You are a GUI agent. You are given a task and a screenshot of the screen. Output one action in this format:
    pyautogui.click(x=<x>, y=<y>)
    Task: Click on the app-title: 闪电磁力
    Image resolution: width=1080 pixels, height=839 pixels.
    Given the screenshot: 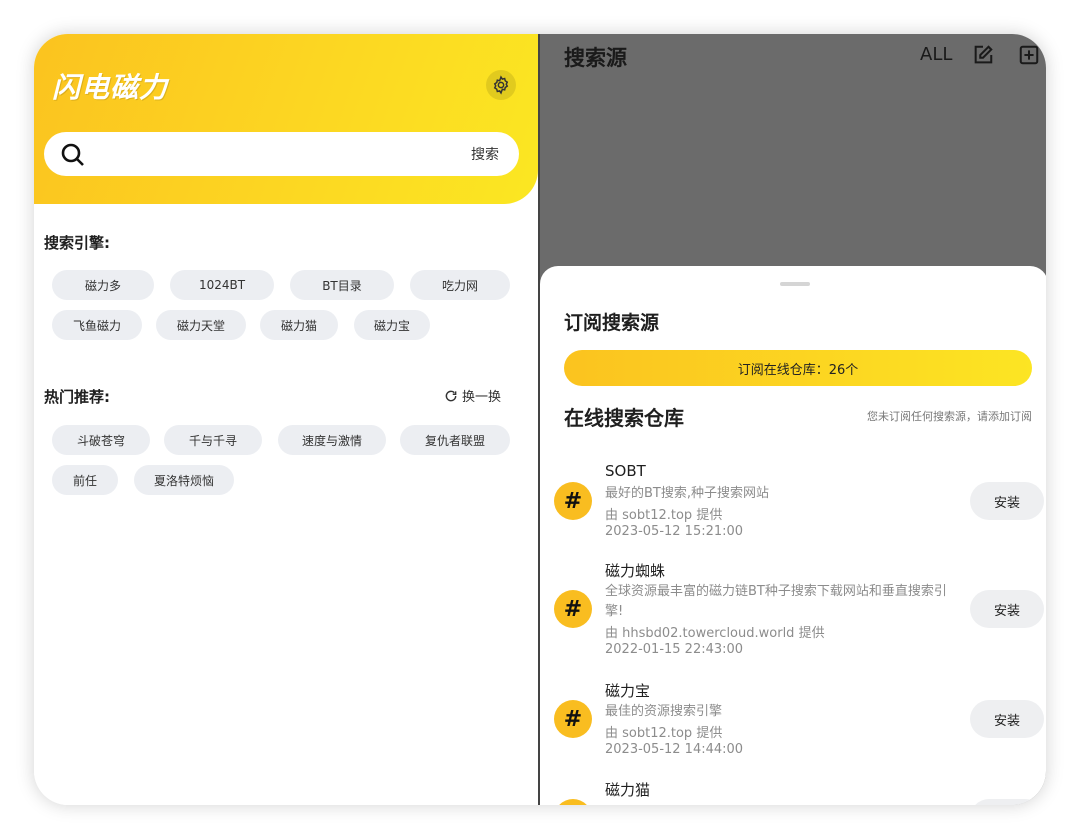 What is the action you would take?
    pyautogui.click(x=110, y=87)
    